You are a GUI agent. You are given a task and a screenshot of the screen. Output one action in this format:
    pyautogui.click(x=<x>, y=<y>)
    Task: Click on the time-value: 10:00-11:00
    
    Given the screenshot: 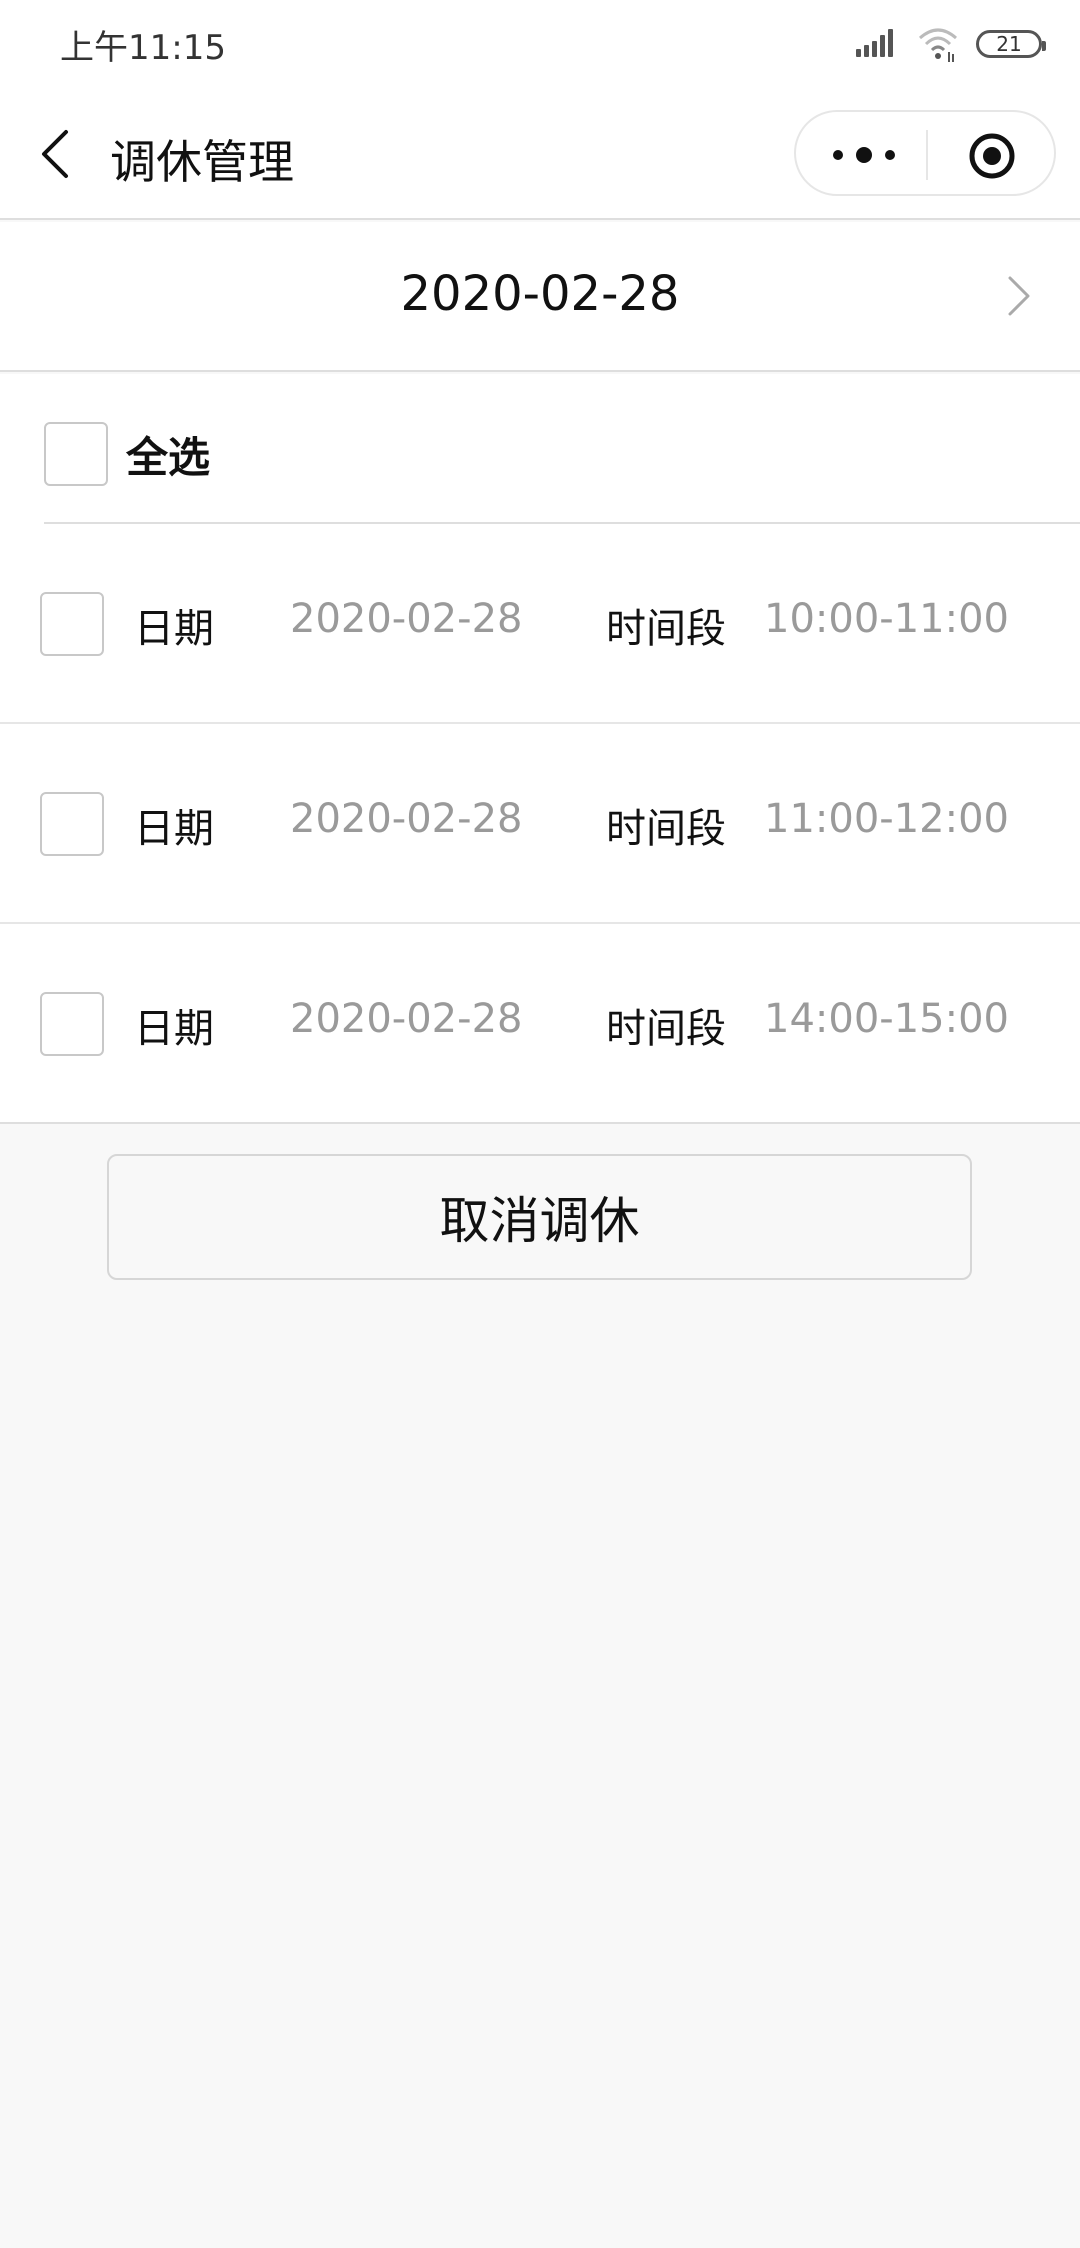 What is the action you would take?
    pyautogui.click(x=886, y=619)
    